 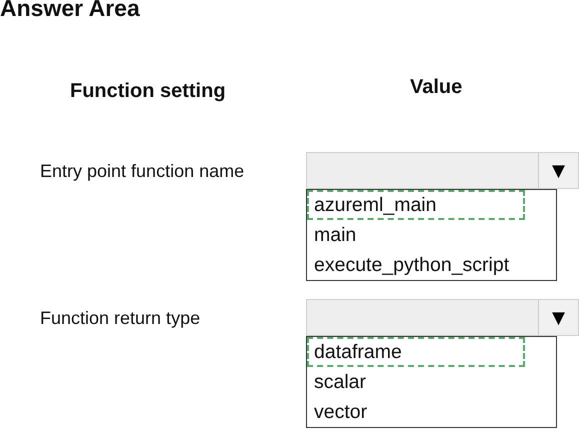 What do you see at coordinates (437, 87) in the screenshot?
I see `column-heading: Value` at bounding box center [437, 87].